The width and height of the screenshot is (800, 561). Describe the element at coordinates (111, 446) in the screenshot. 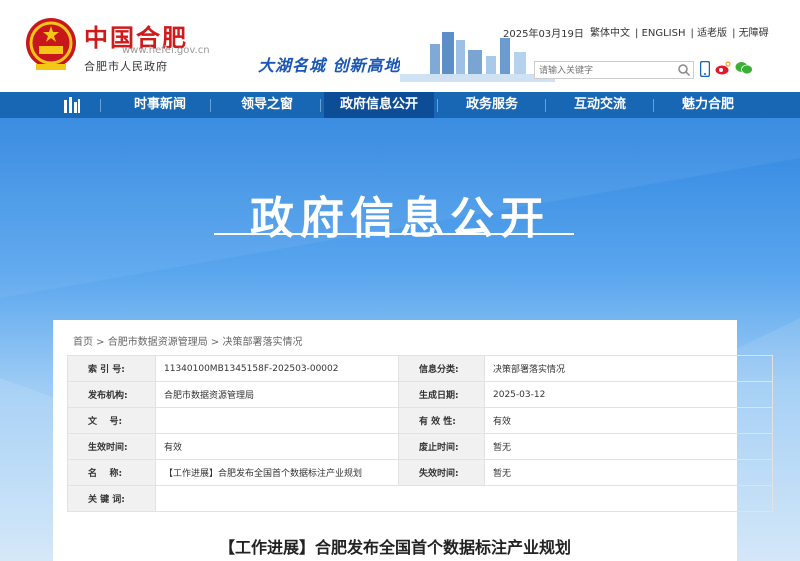

I see `effective-time-label: 生效时间:` at that location.